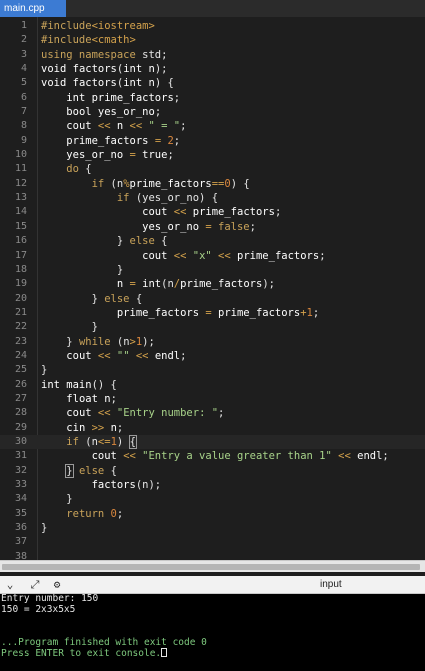 The image size is (425, 671). I want to click on code-text: n = int(n/prime_factors);, so click(158, 284).